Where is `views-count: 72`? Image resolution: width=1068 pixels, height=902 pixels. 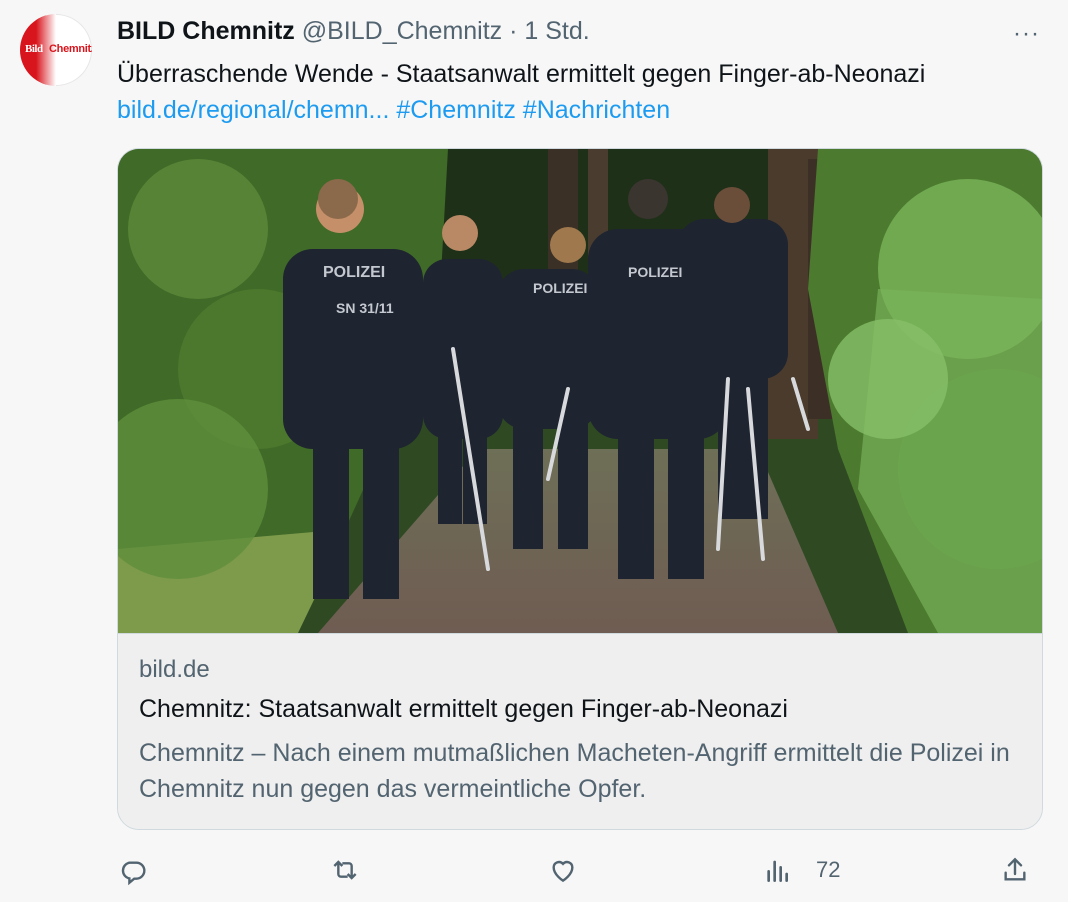 views-count: 72 is located at coordinates (828, 869).